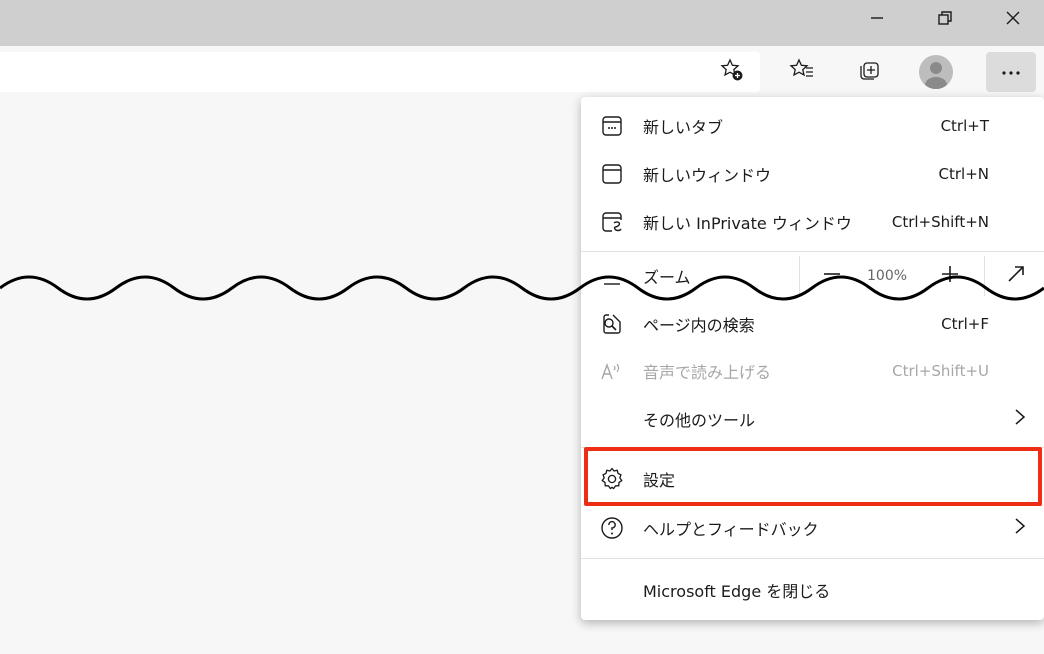 The width and height of the screenshot is (1044, 654). I want to click on menu-item-label: 音声で読み上げる, so click(707, 372).